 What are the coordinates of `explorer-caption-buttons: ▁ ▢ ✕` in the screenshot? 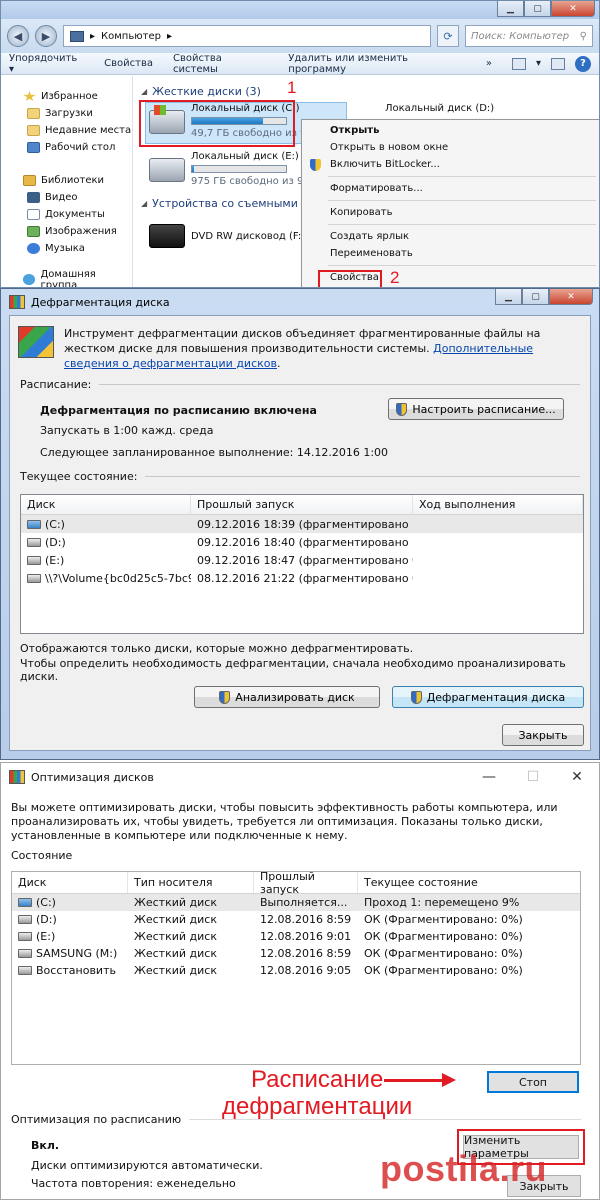 It's located at (546, 9).